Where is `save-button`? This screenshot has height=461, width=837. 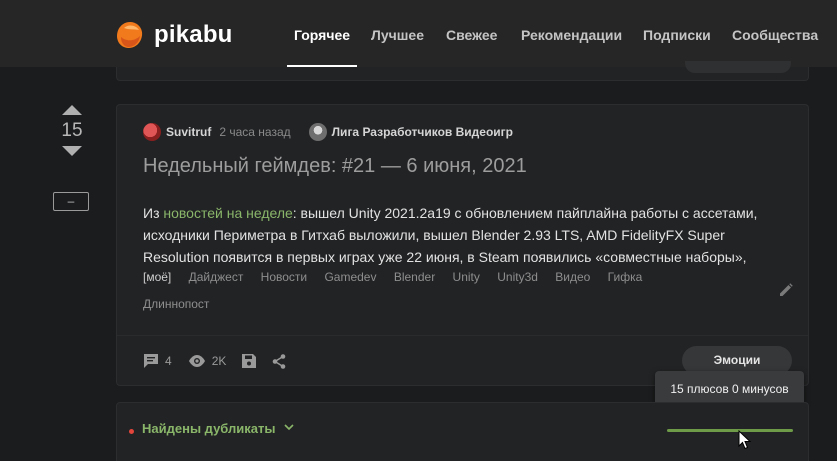
save-button is located at coordinates (249, 361).